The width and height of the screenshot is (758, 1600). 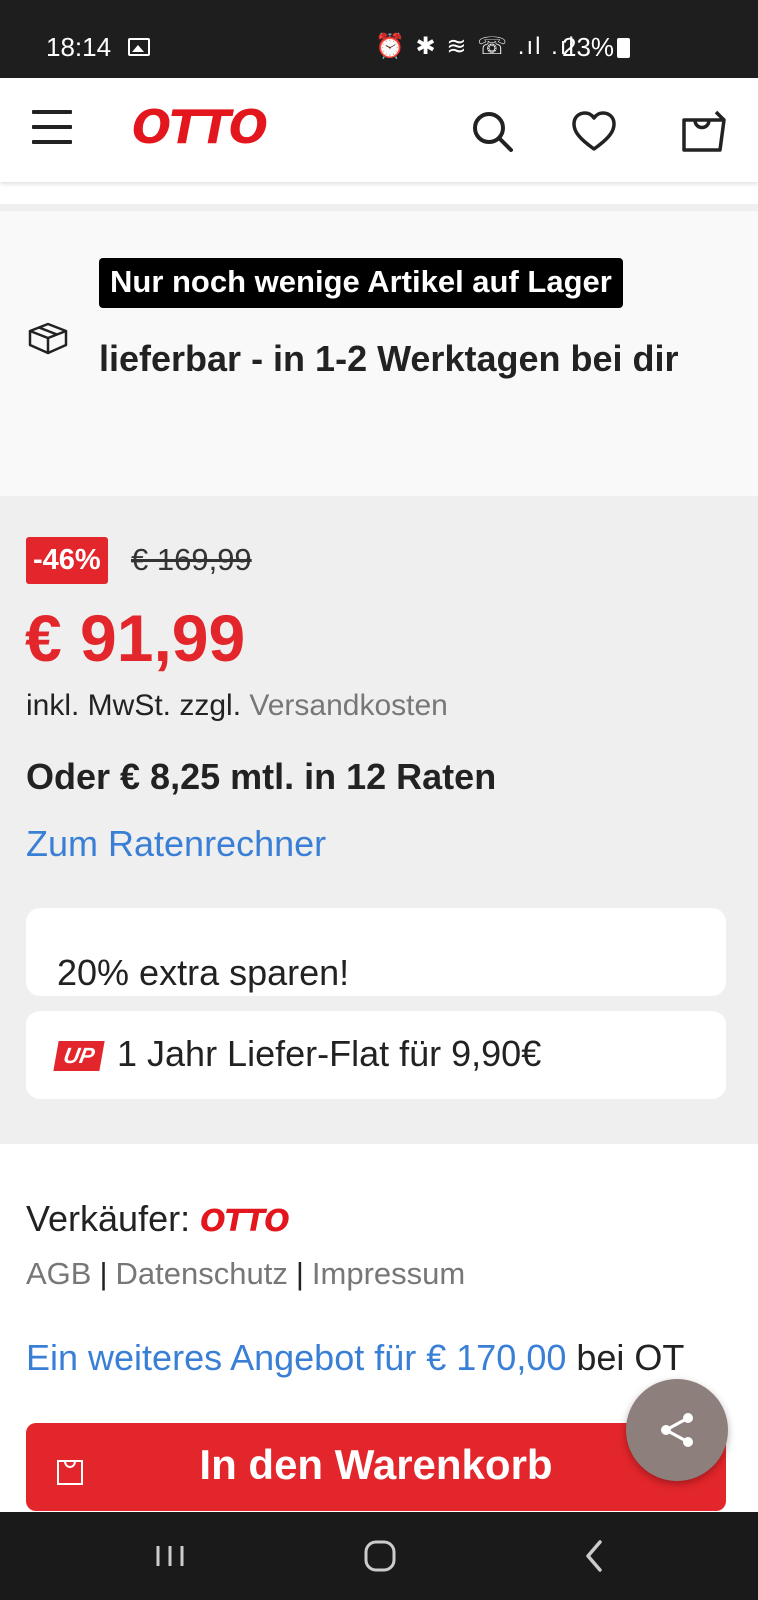 I want to click on other-offer-link: Ein weiteres Angebot für € 170,00, so click(x=296, y=1357).